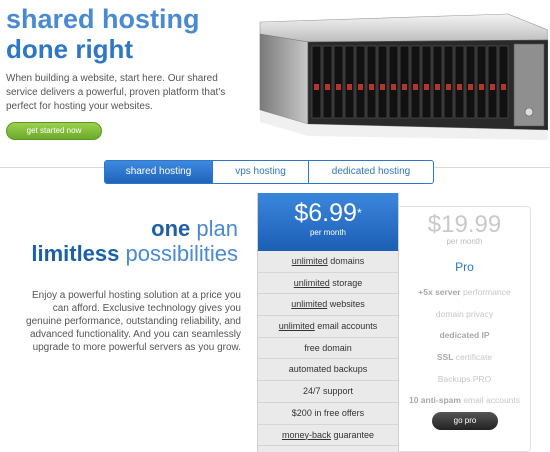  I want to click on shared-plan-period: per month, so click(328, 232).